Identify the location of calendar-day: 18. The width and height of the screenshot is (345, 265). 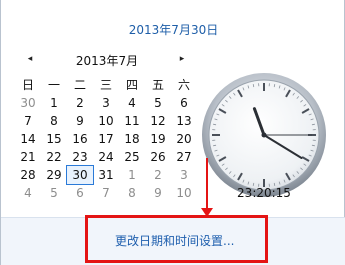
(132, 139).